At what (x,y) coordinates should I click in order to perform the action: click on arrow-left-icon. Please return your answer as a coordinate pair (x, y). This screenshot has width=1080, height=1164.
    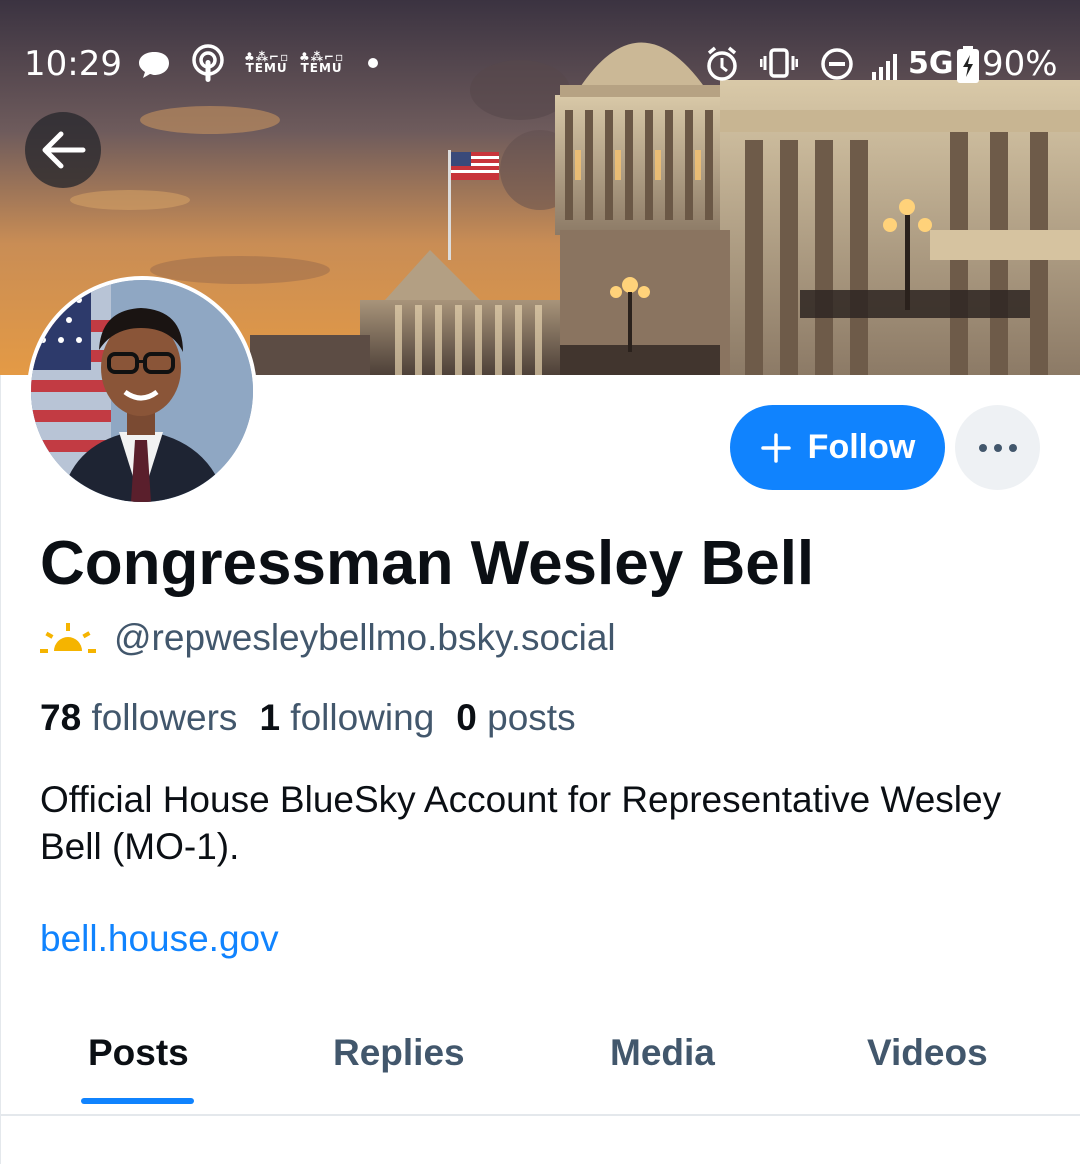
    Looking at the image, I should click on (64, 150).